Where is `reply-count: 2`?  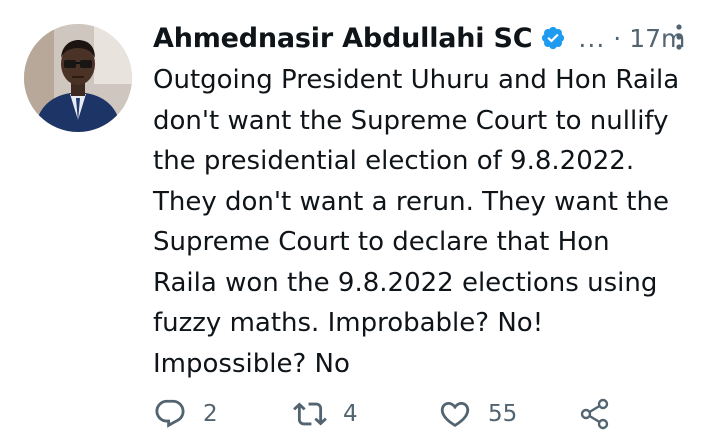
reply-count: 2 is located at coordinates (210, 414).